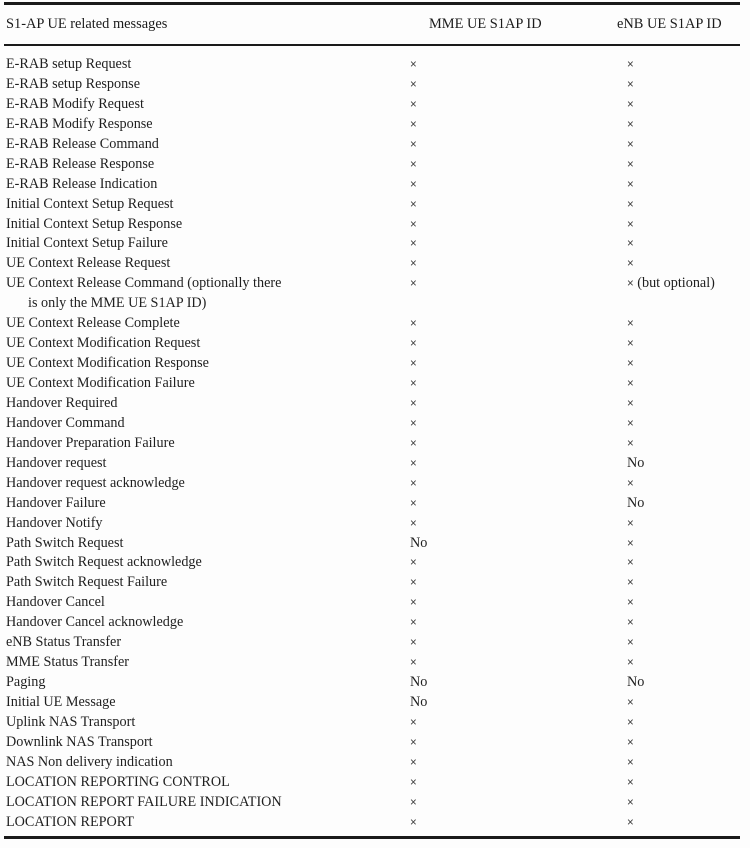 The width and height of the screenshot is (750, 848). What do you see at coordinates (117, 303) in the screenshot?
I see `message-name-continuation: is only the MME UE S1AP ID)` at bounding box center [117, 303].